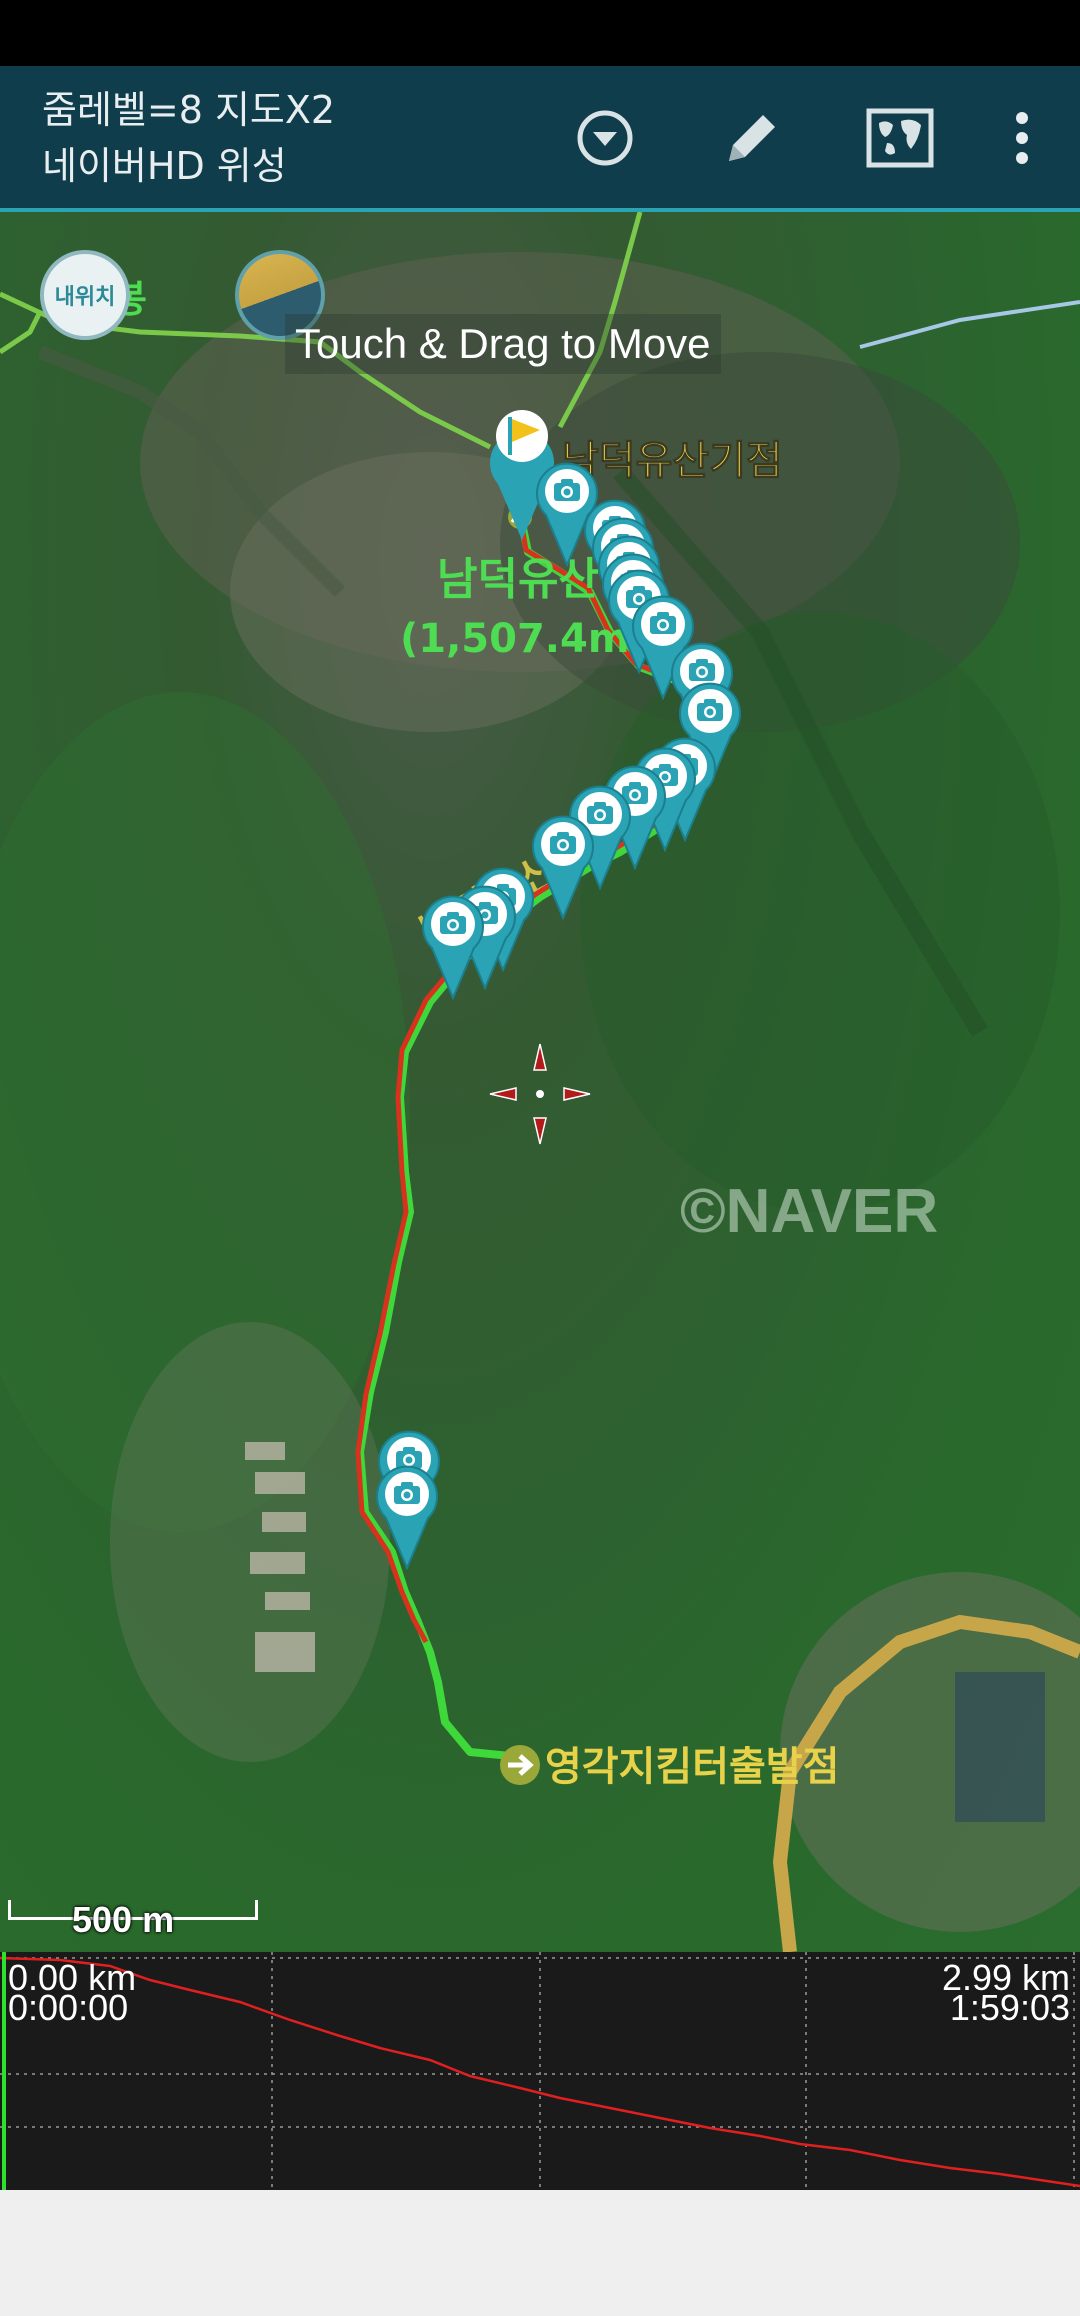 The image size is (1080, 2316). I want to click on summit-start-label: 남덕유산기점, so click(672, 461).